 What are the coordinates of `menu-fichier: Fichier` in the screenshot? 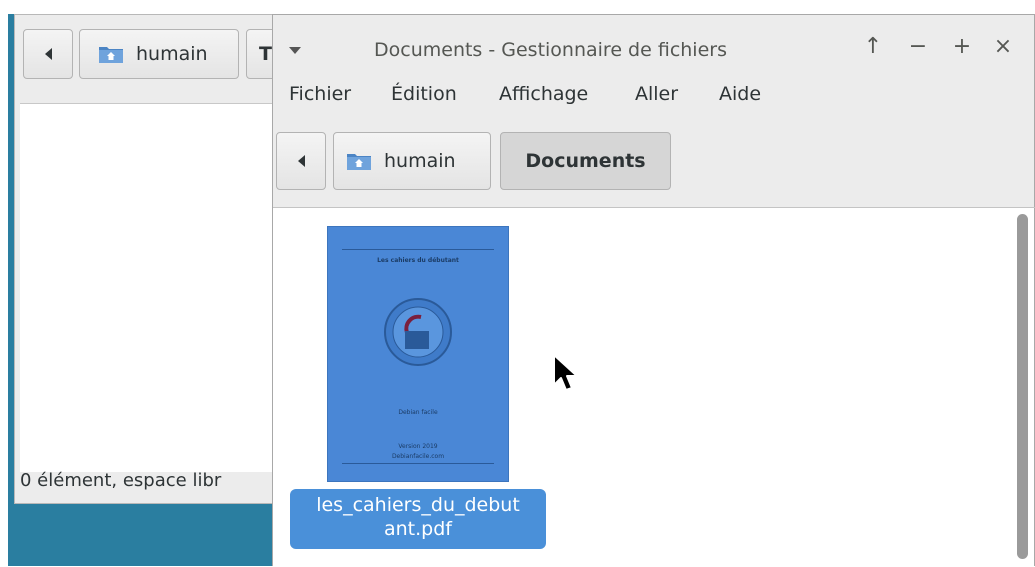 It's located at (320, 94).